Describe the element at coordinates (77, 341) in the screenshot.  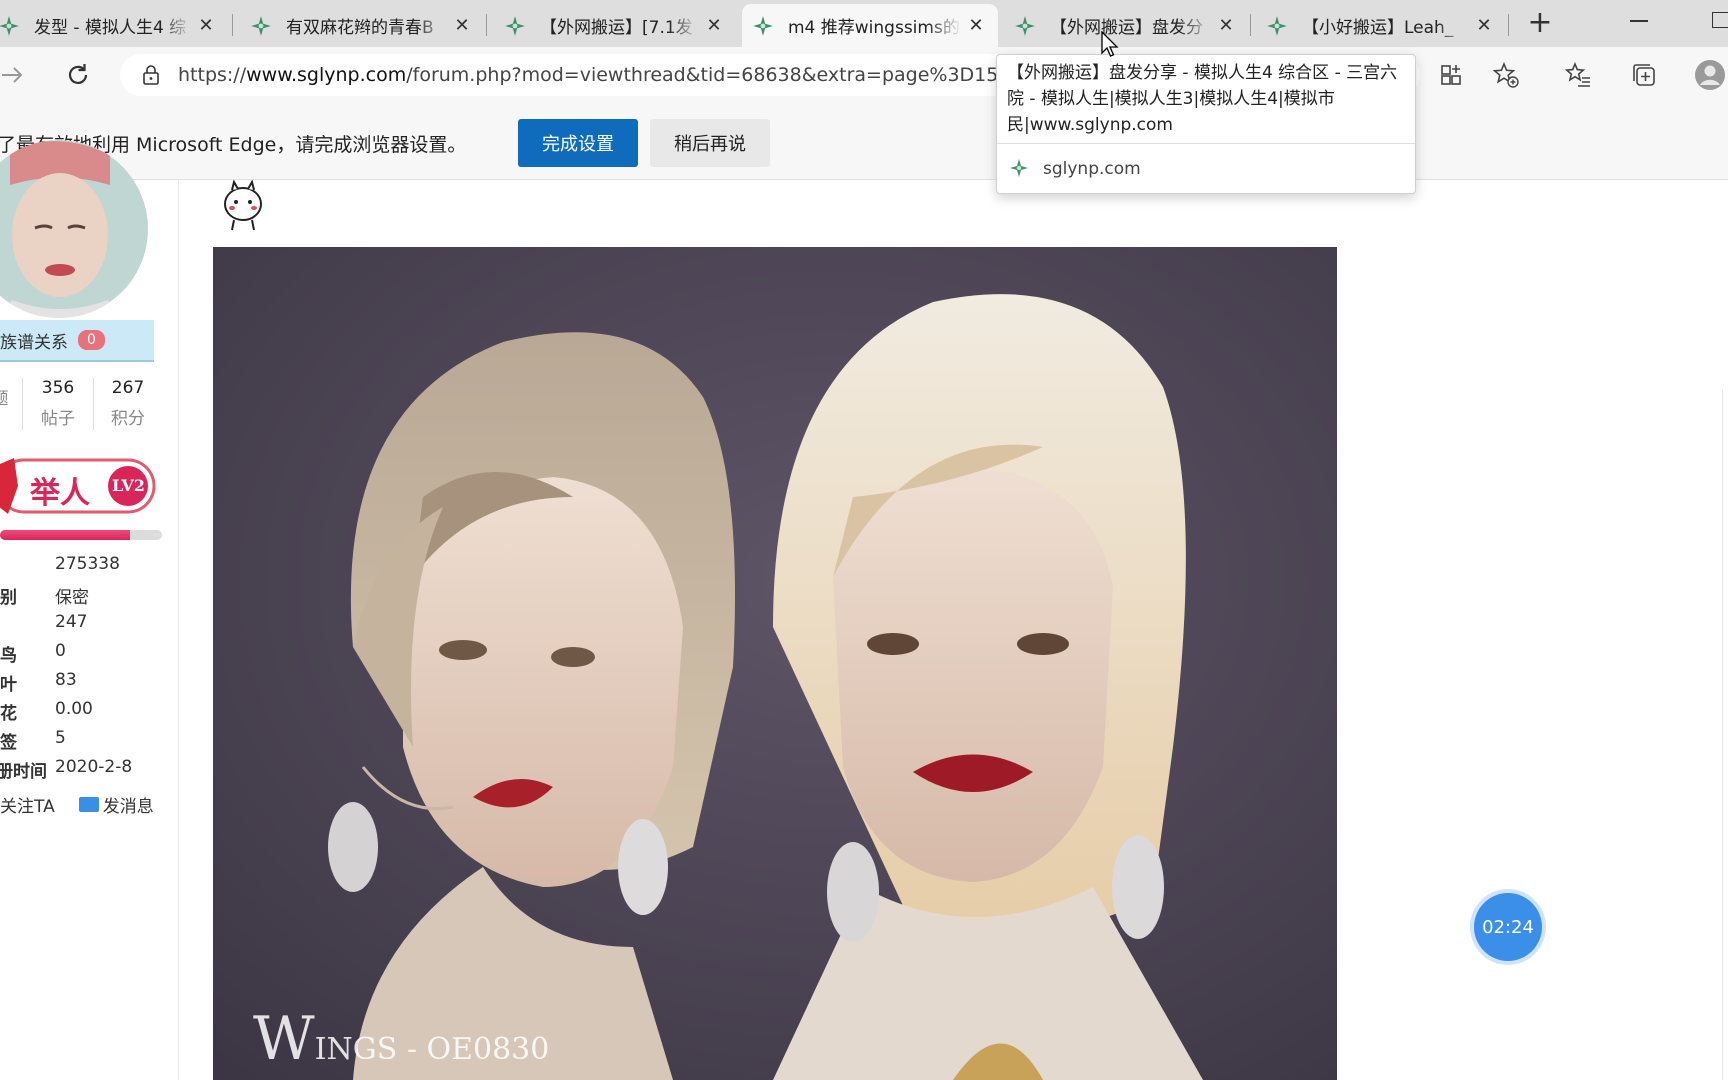
I see `kin-relation-button: 族谱关系 0` at that location.